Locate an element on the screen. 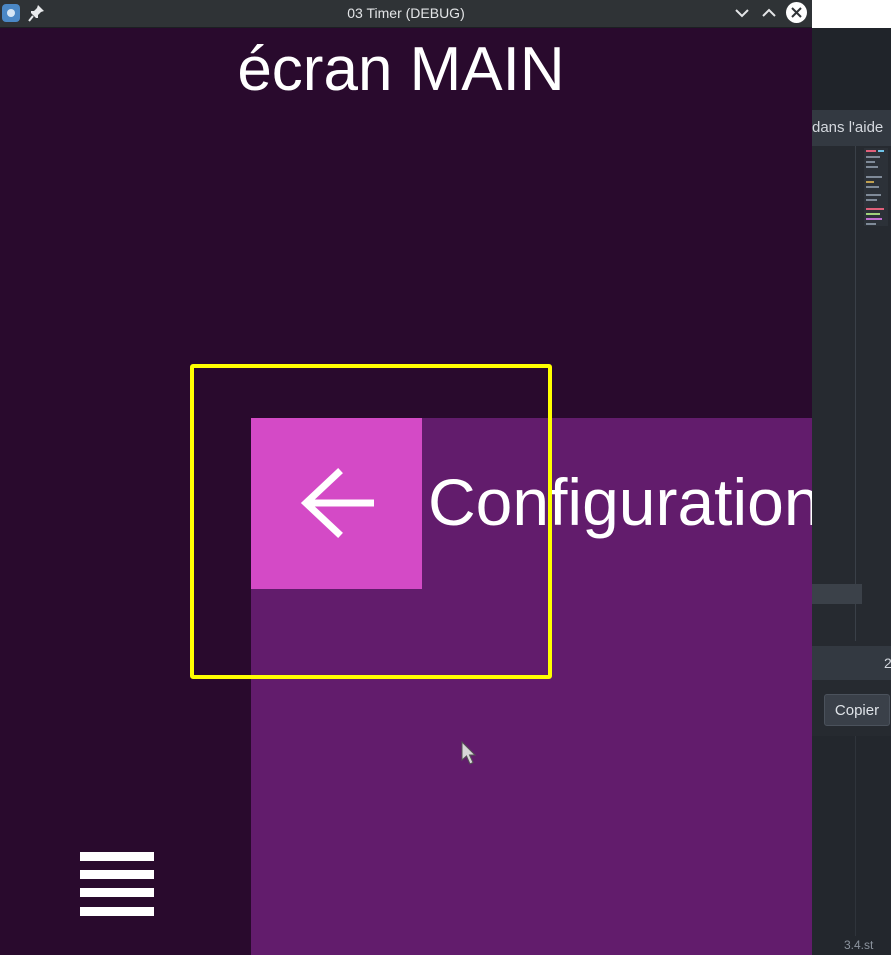 The height and width of the screenshot is (955, 891). maximize-button is located at coordinates (769, 13).